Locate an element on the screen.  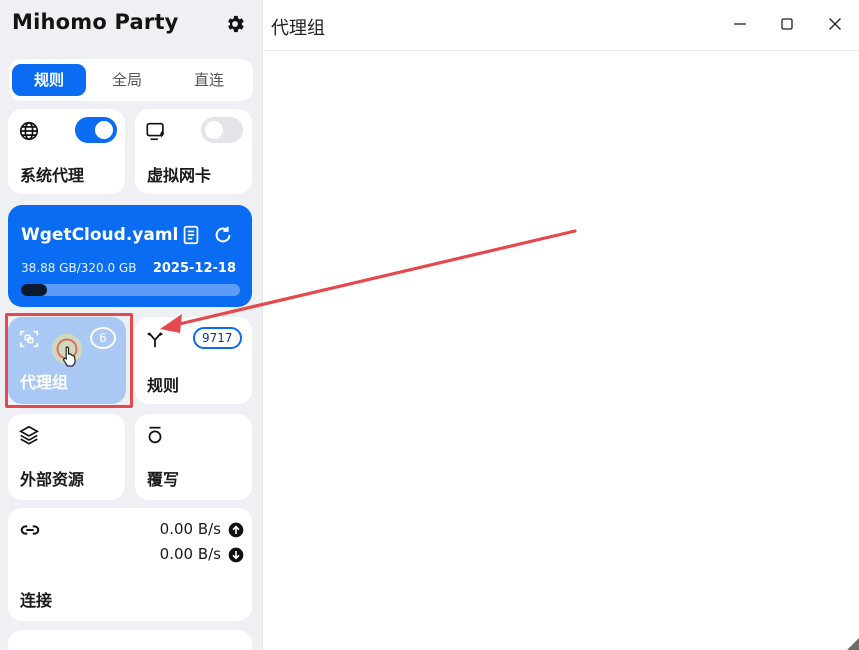
tab-global-mode: 全局 is located at coordinates (127, 80).